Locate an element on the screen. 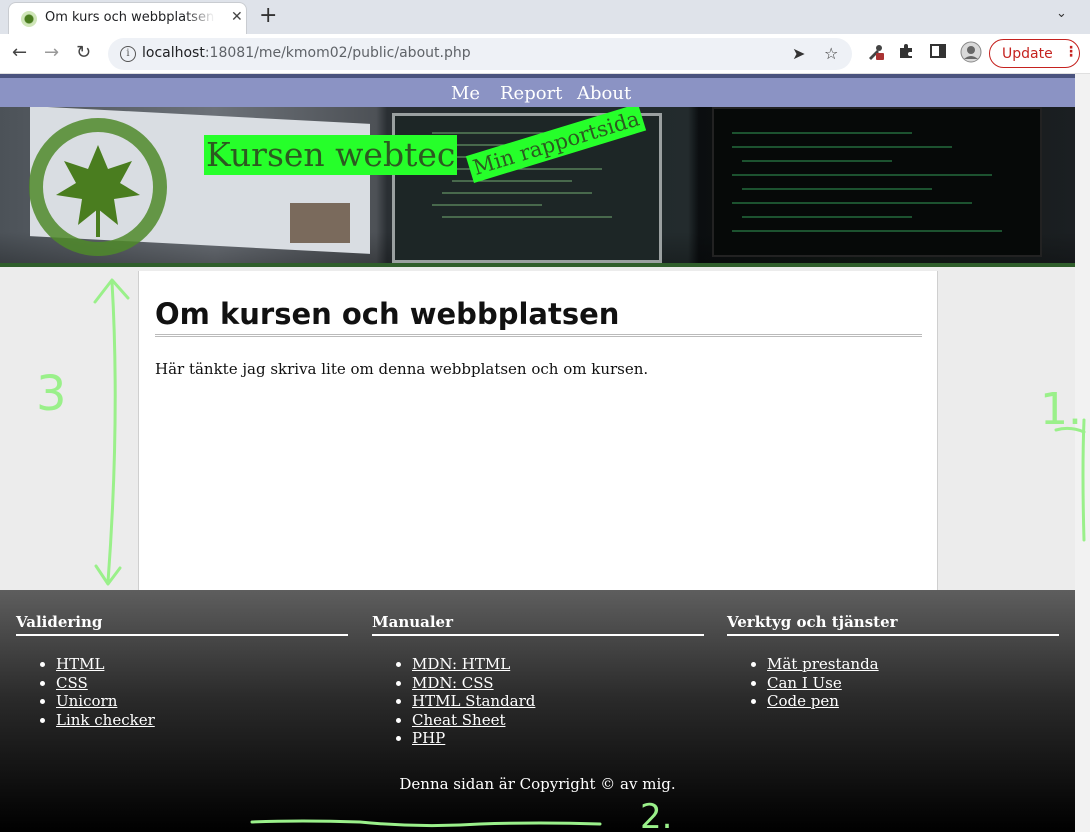 The image size is (1090, 832). update-button: Update ⋮ is located at coordinates (1034, 53).